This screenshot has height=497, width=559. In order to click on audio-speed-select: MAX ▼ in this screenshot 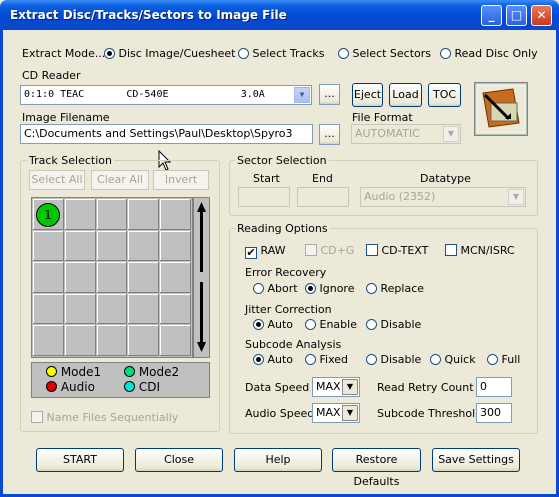, I will do `click(336, 413)`.